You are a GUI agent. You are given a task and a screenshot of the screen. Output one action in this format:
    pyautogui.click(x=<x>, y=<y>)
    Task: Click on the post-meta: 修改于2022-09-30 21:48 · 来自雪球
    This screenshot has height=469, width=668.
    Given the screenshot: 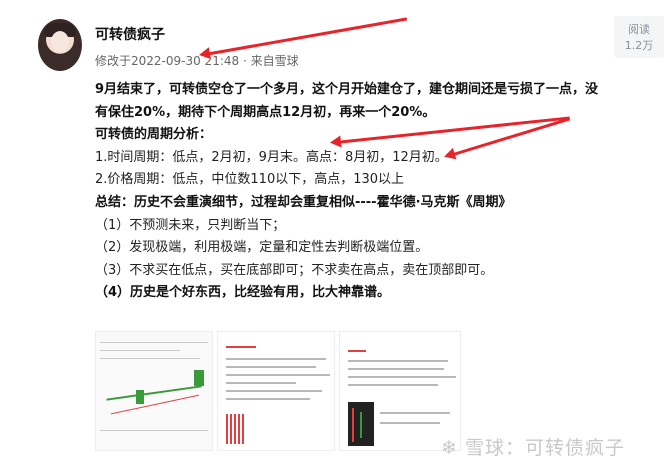 What is the action you would take?
    pyautogui.click(x=197, y=60)
    